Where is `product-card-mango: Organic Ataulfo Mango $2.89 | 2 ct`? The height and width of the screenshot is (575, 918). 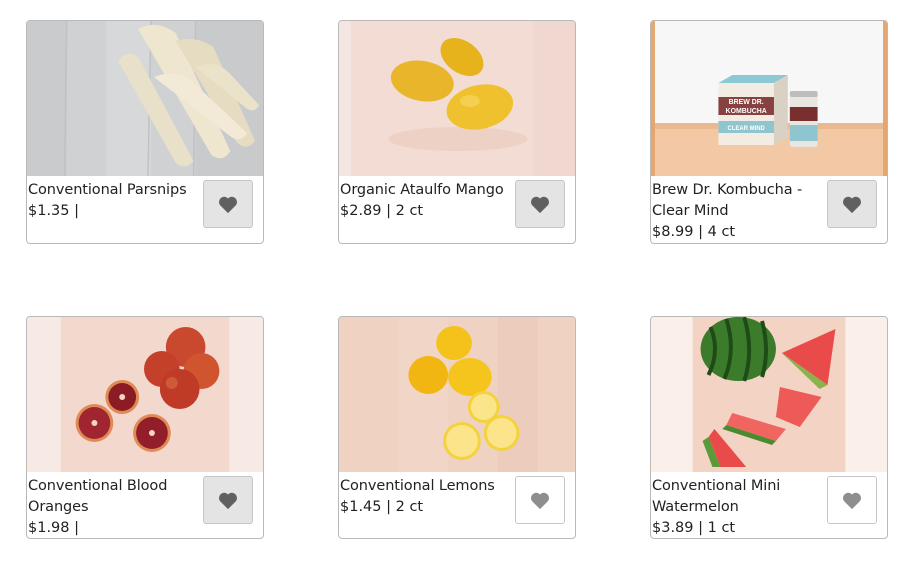
product-card-mango: Organic Ataulfo Mango $2.89 | 2 ct is located at coordinates (457, 132).